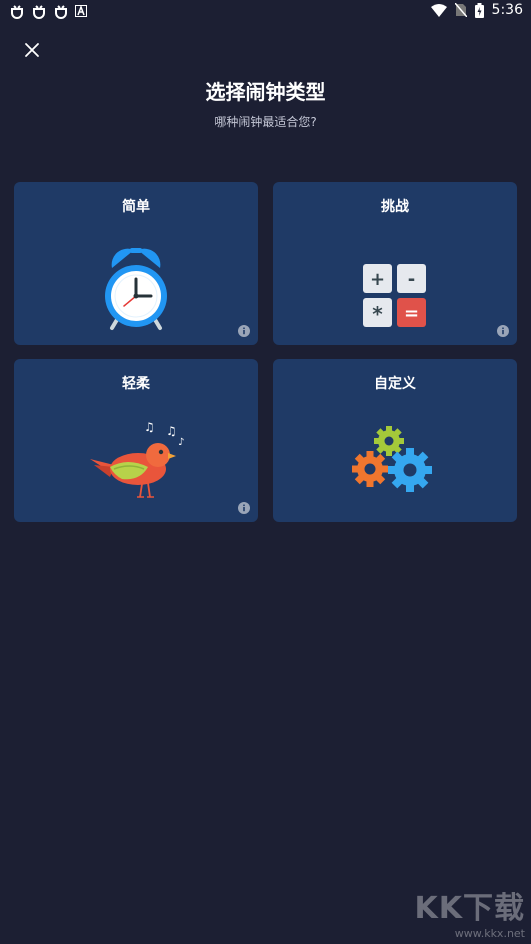  I want to click on calc-key-equals: =, so click(411, 313).